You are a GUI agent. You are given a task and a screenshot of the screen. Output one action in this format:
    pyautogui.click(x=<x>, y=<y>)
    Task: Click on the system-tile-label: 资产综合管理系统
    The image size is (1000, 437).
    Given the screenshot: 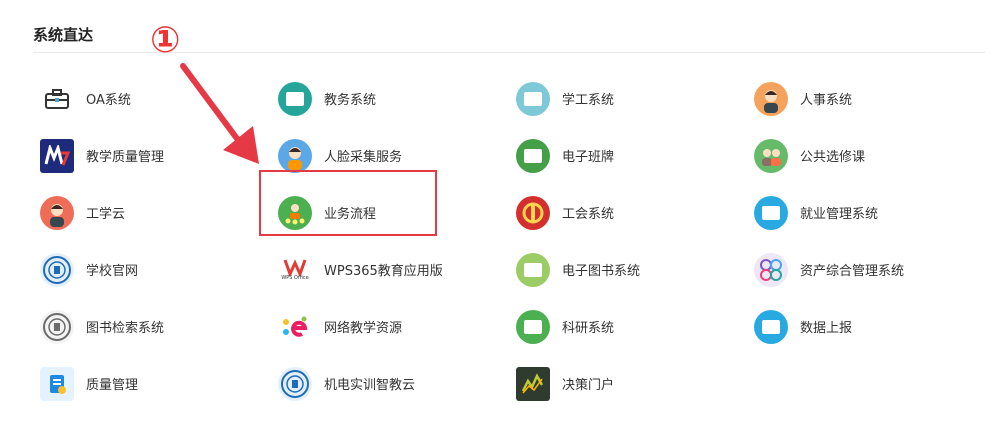 What is the action you would take?
    pyautogui.click(x=852, y=271)
    